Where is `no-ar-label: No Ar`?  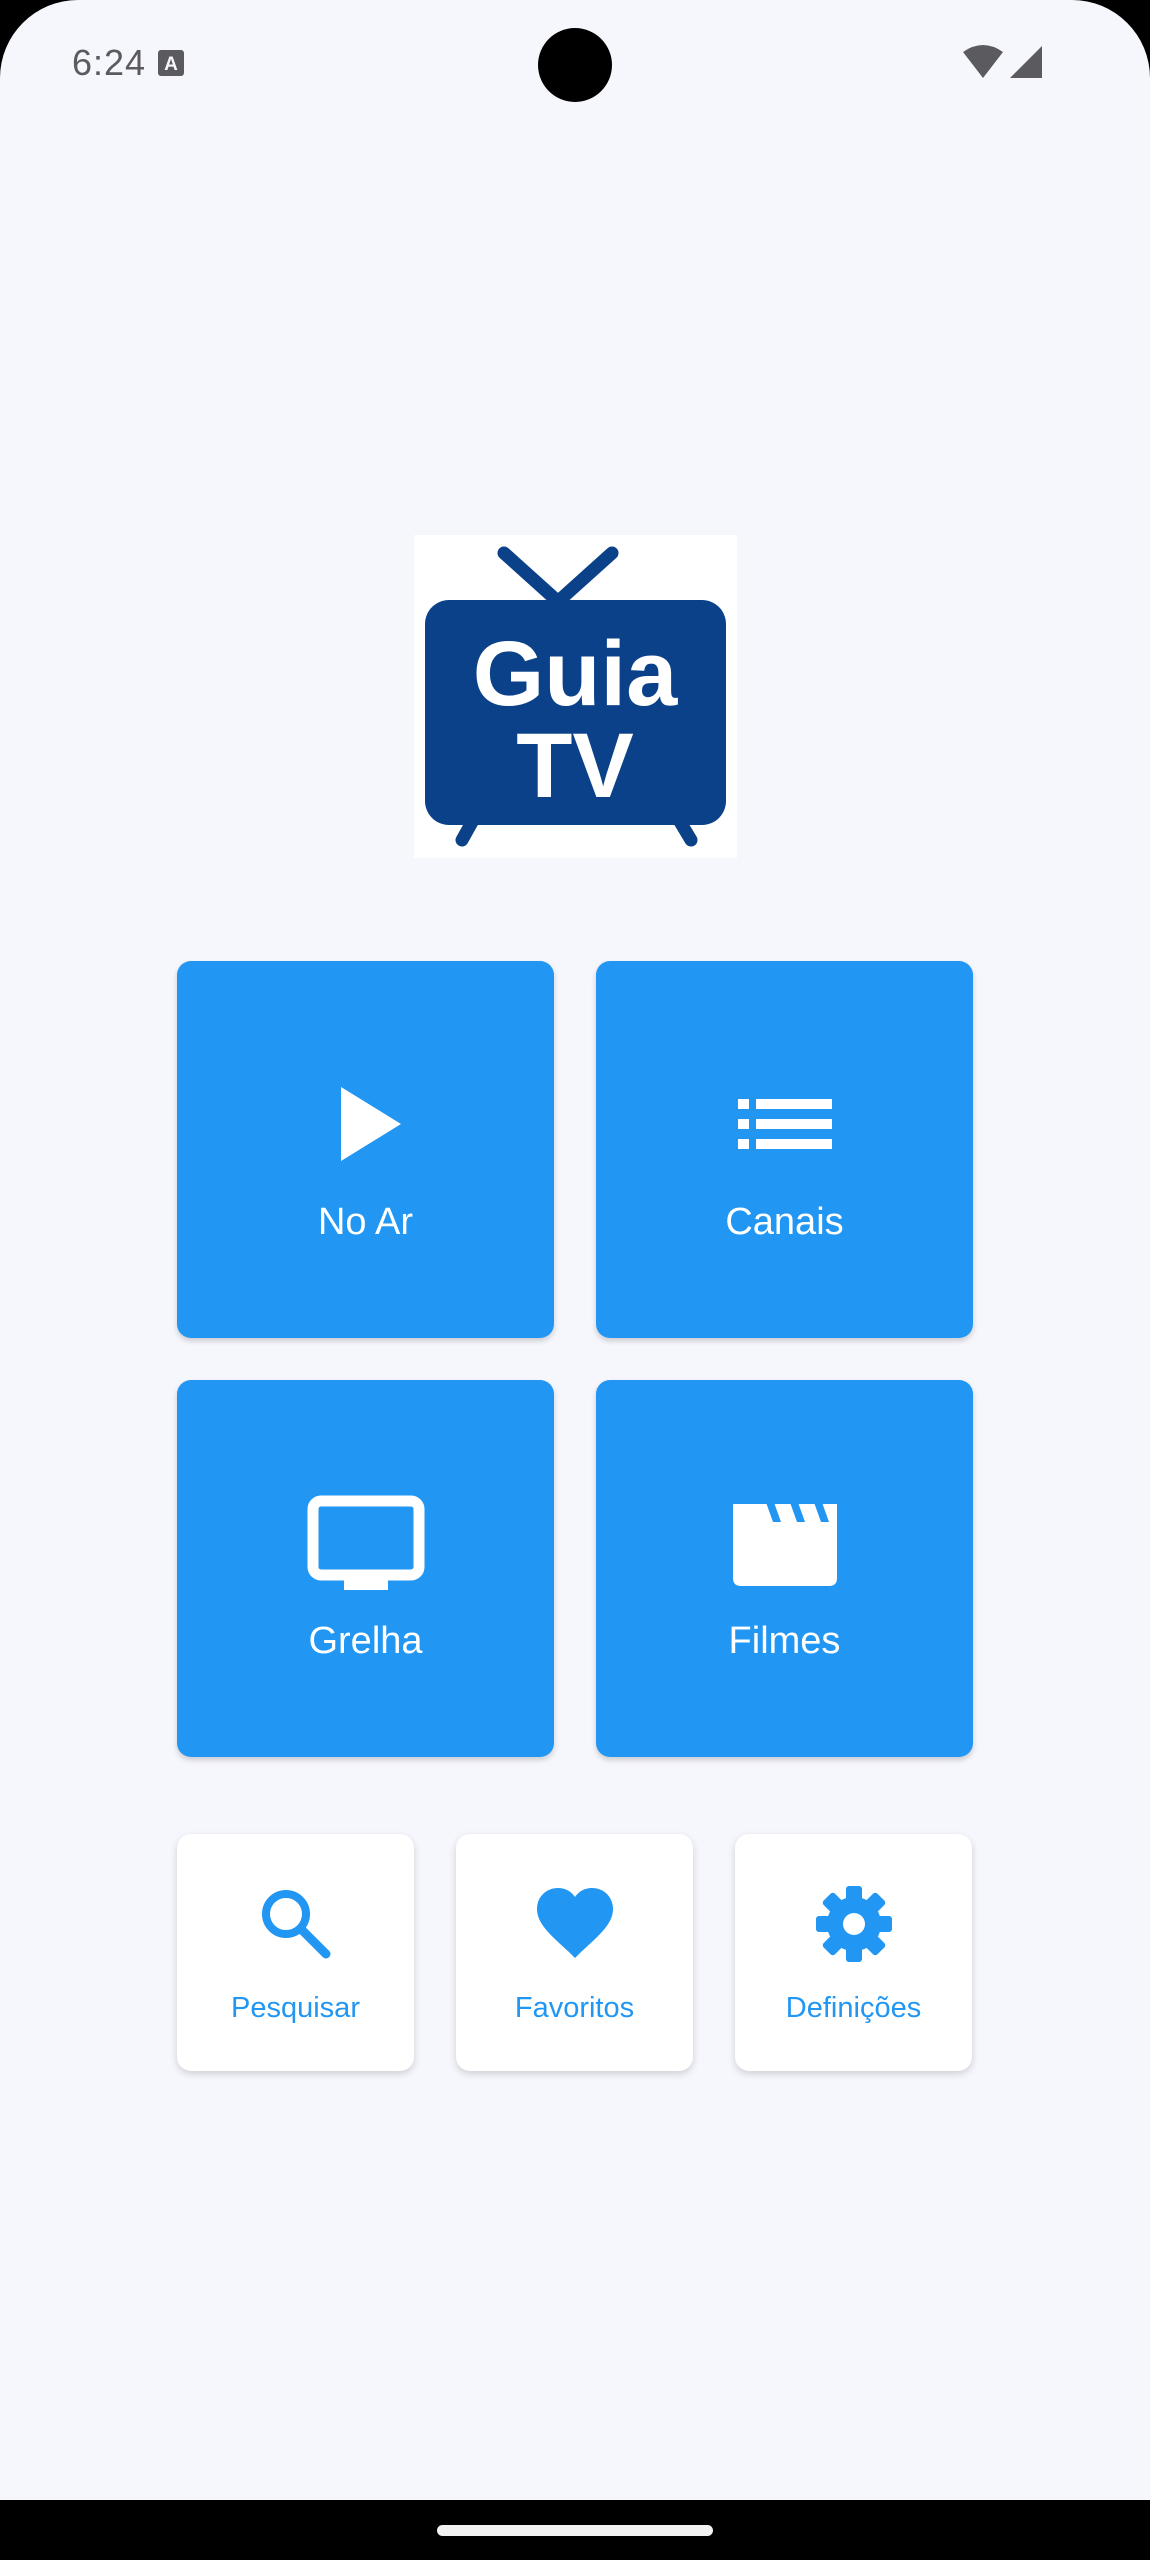
no-ar-label: No Ar is located at coordinates (365, 1222).